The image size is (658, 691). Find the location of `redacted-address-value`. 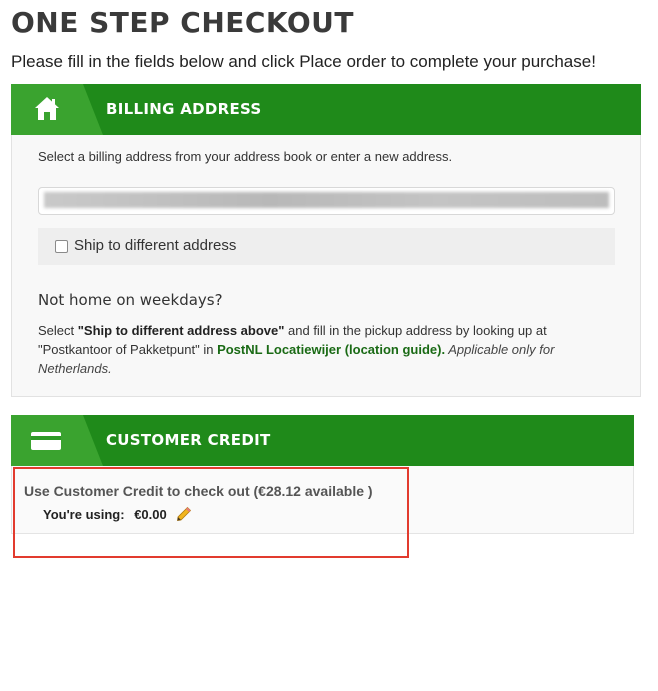

redacted-address-value is located at coordinates (326, 200).